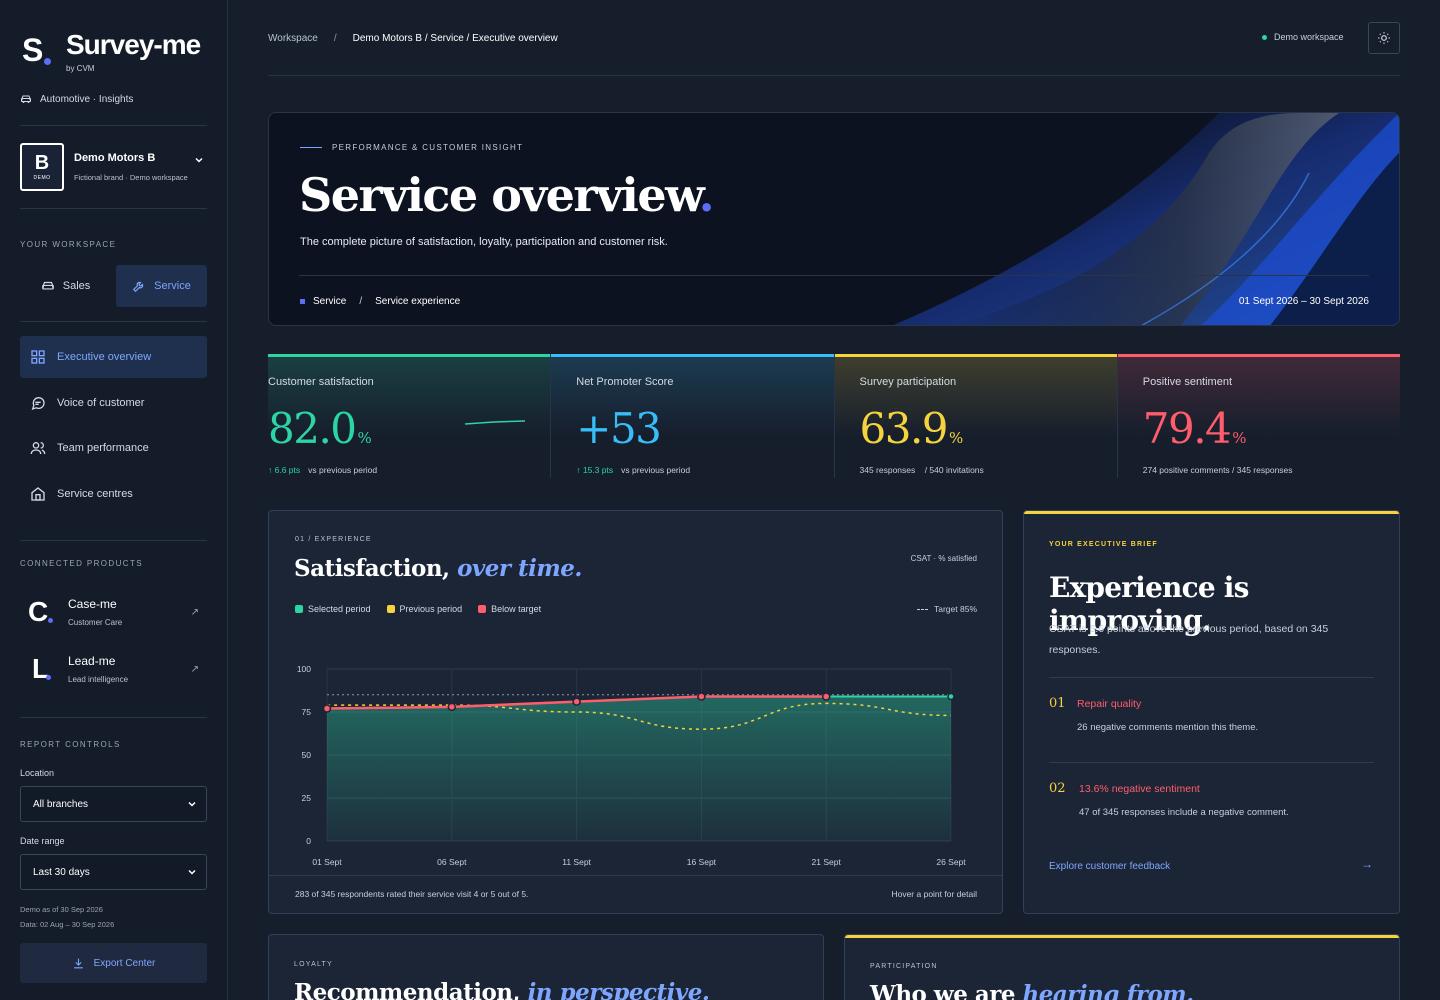 The height and width of the screenshot is (1000, 1440). What do you see at coordinates (304, 669) in the screenshot?
I see `y-tick-label: 100` at bounding box center [304, 669].